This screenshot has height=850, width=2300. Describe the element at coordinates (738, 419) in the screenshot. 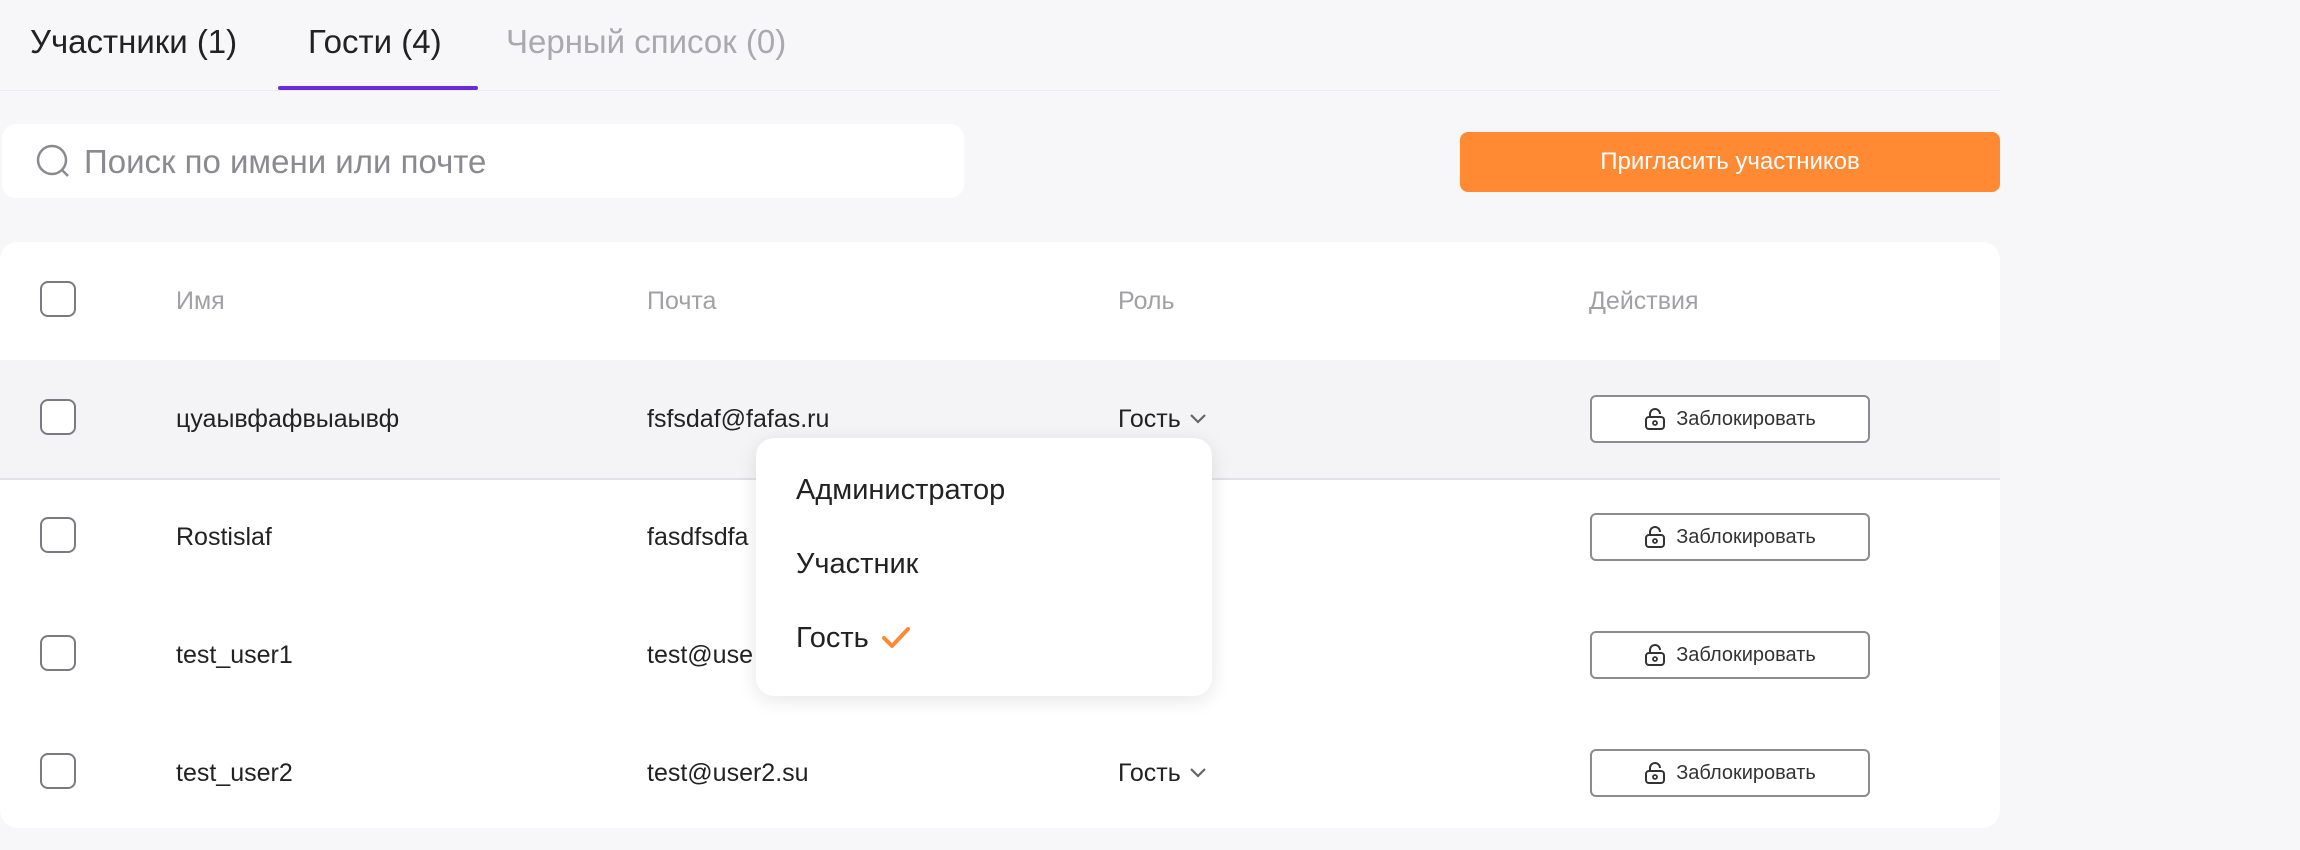

I see `row-email: fsfsdaf@fafas.ru` at that location.